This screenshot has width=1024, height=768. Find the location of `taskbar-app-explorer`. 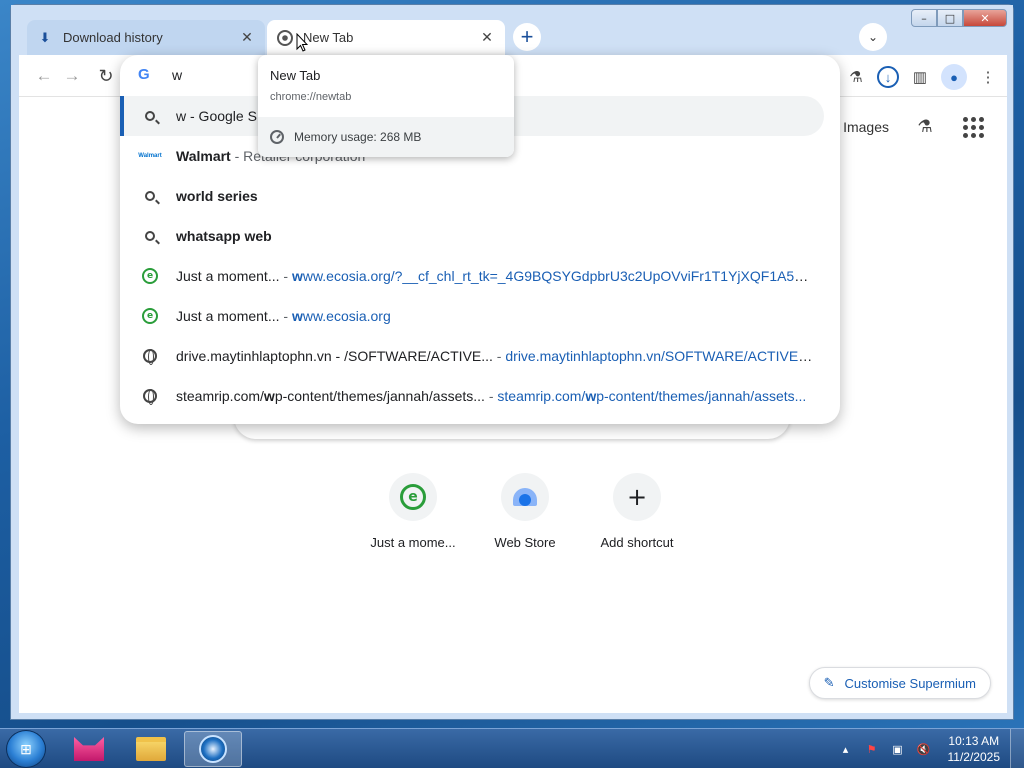

taskbar-app-explorer is located at coordinates (151, 749).